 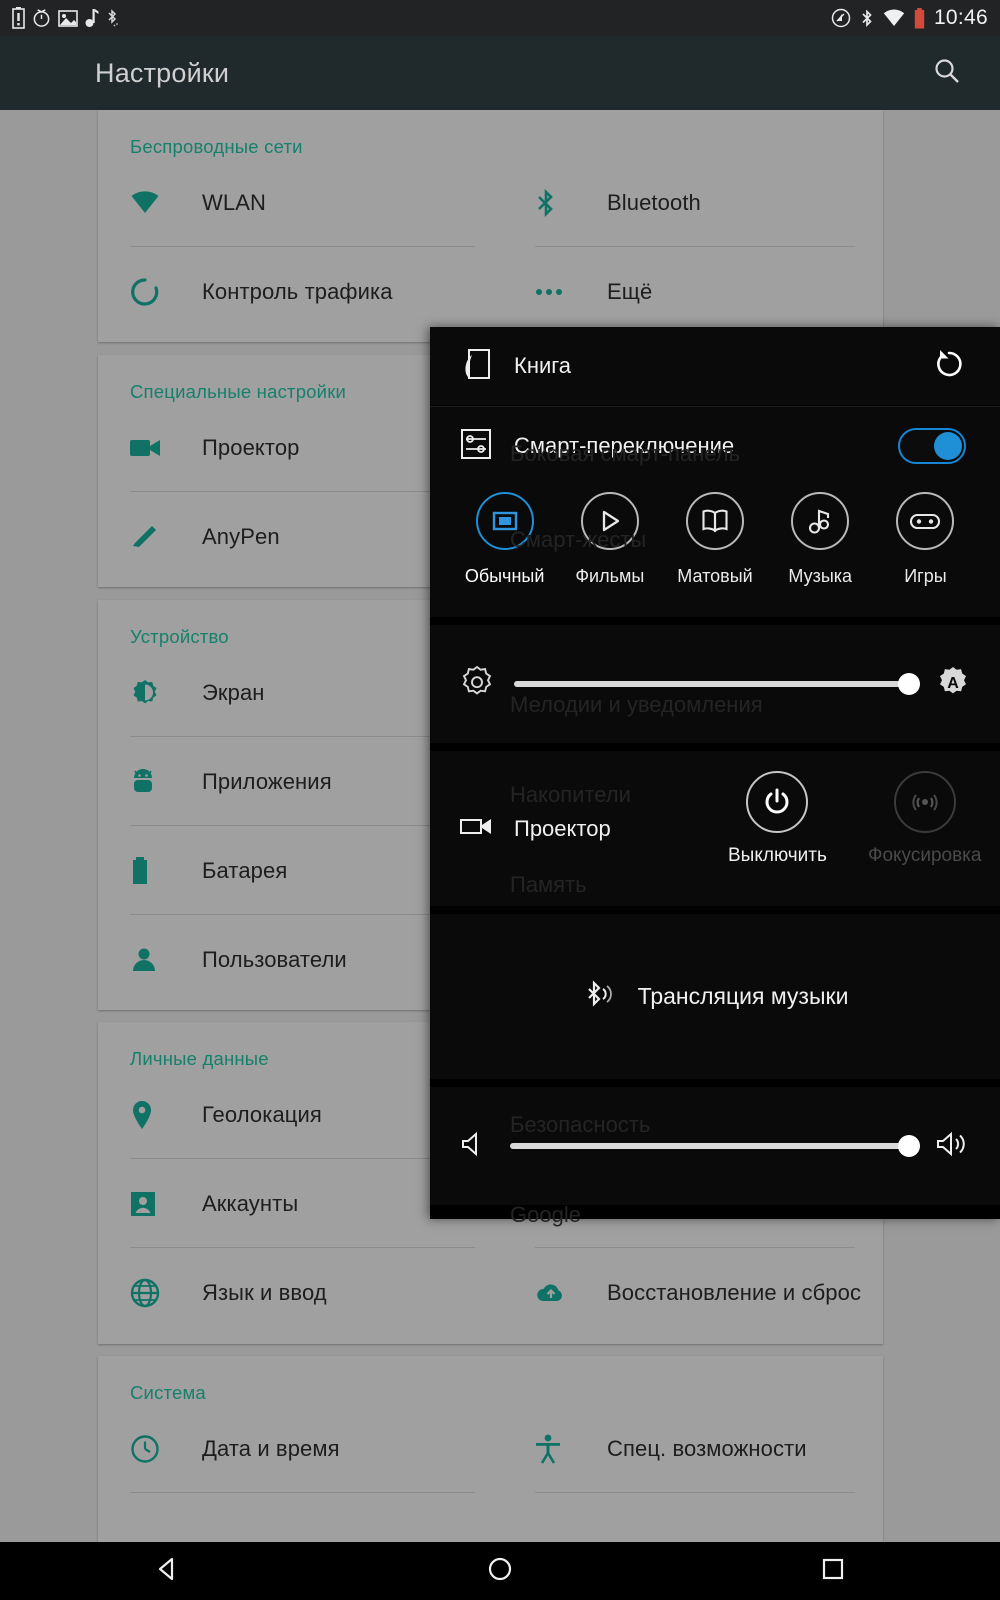 I want to click on brightness-row: A, so click(x=715, y=684).